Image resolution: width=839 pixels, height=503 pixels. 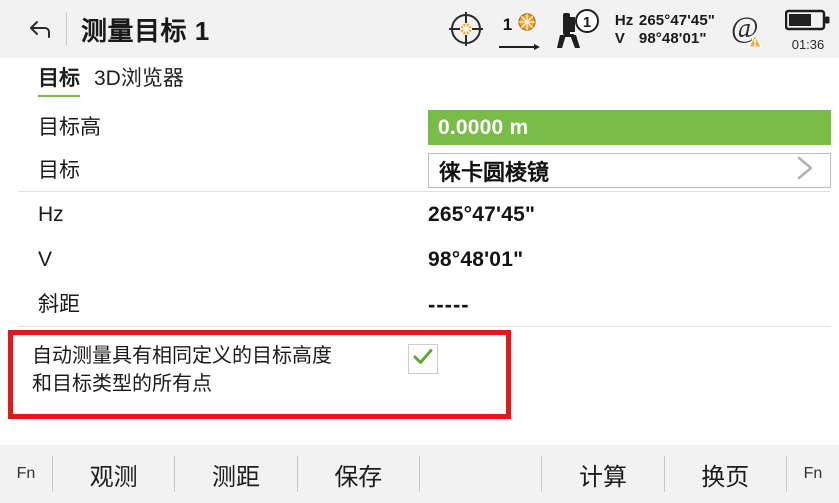 I want to click on auto-measure-option-label: 自动测量具有相同定义的目标高度 和目标类型的所有点, so click(x=208, y=370).